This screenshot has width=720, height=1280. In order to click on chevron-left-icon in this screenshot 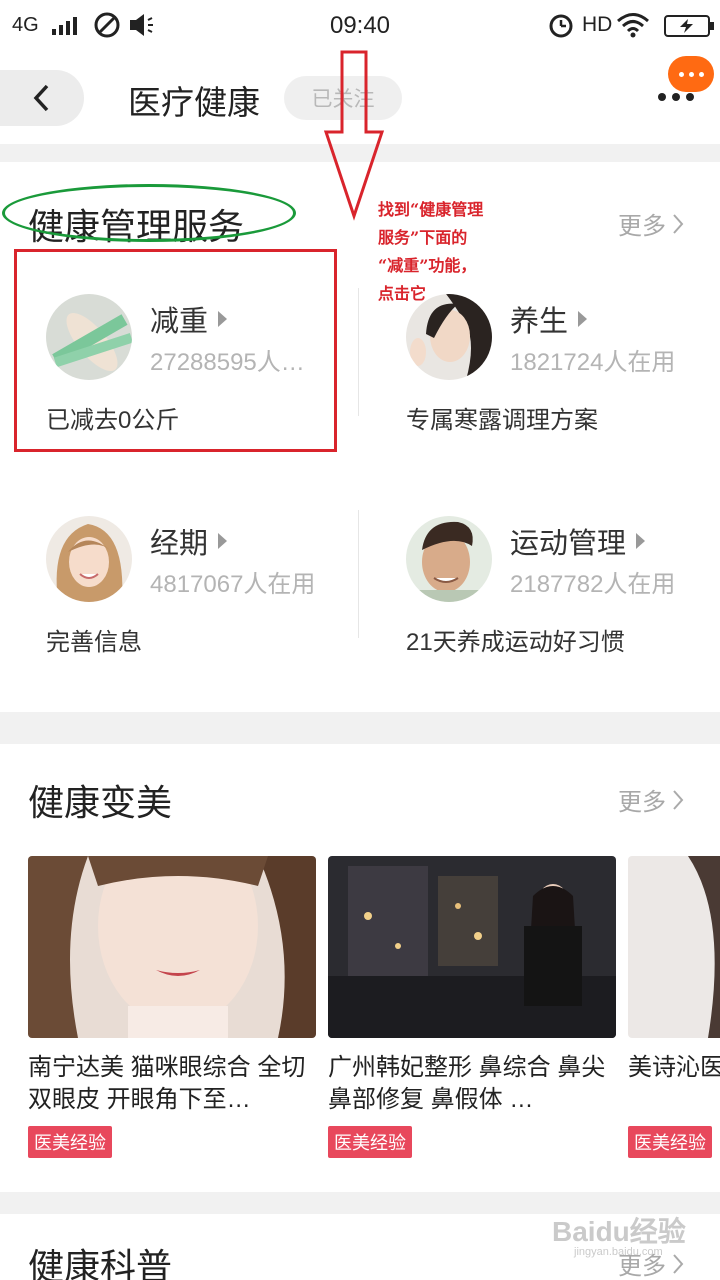, I will do `click(41, 98)`.